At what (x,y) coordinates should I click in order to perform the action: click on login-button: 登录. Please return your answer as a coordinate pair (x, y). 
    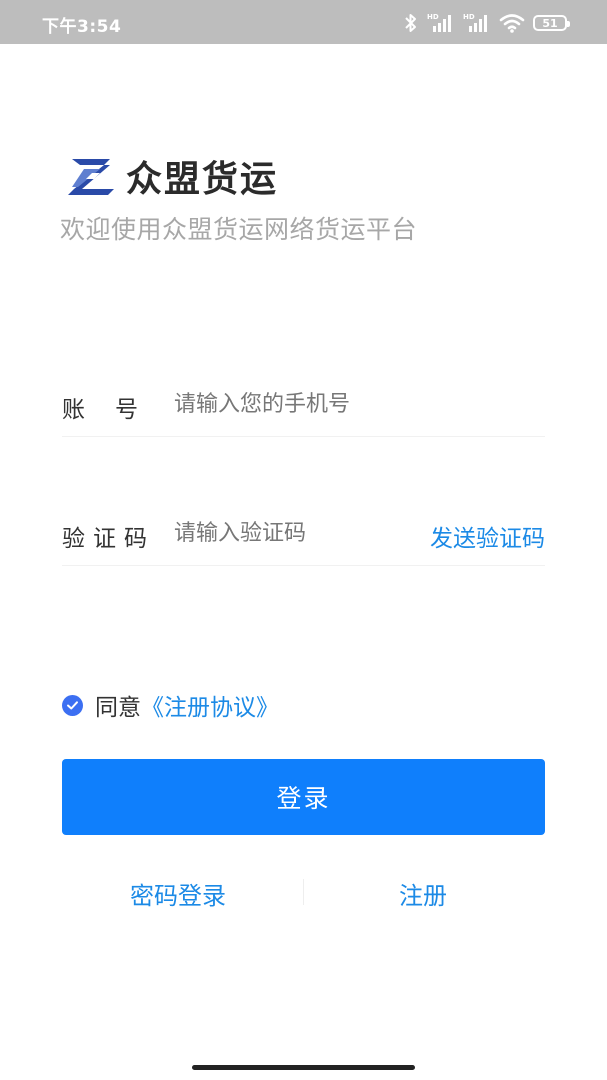
    Looking at the image, I should click on (303, 797).